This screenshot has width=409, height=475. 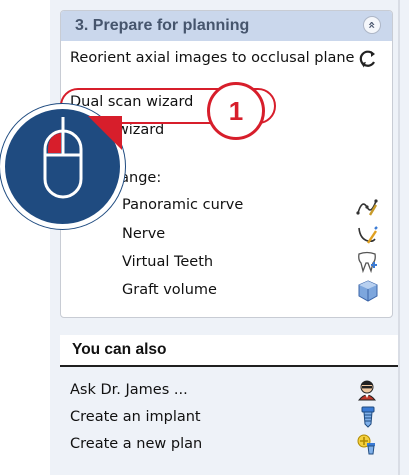 What do you see at coordinates (229, 351) in the screenshot?
I see `you-can-also-header: You can also` at bounding box center [229, 351].